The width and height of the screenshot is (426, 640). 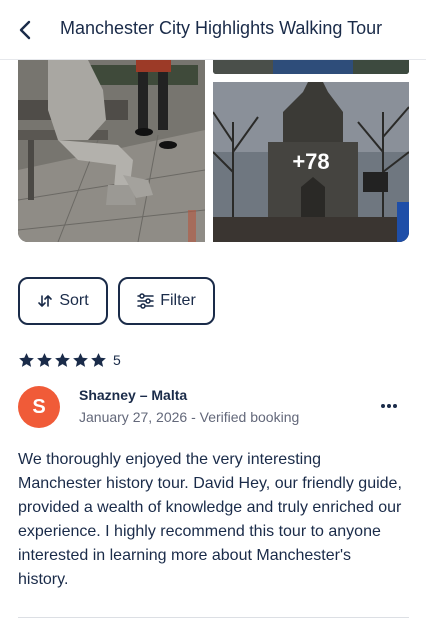 I want to click on back-button, so click(x=25, y=30).